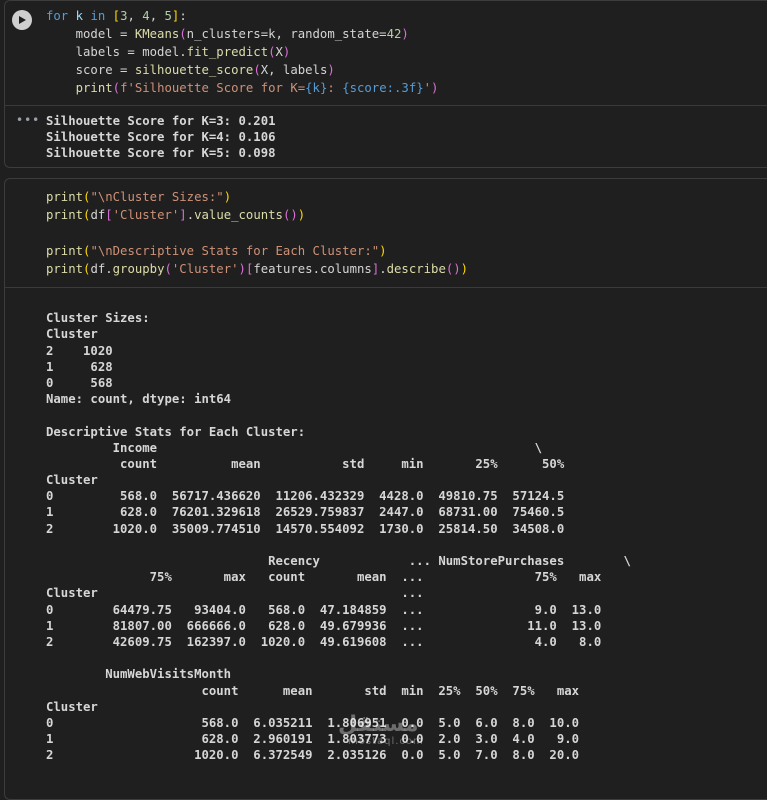 Image resolution: width=767 pixels, height=800 pixels. I want to click on code-line: score = silhouette_score(X, labels), so click(242, 70).